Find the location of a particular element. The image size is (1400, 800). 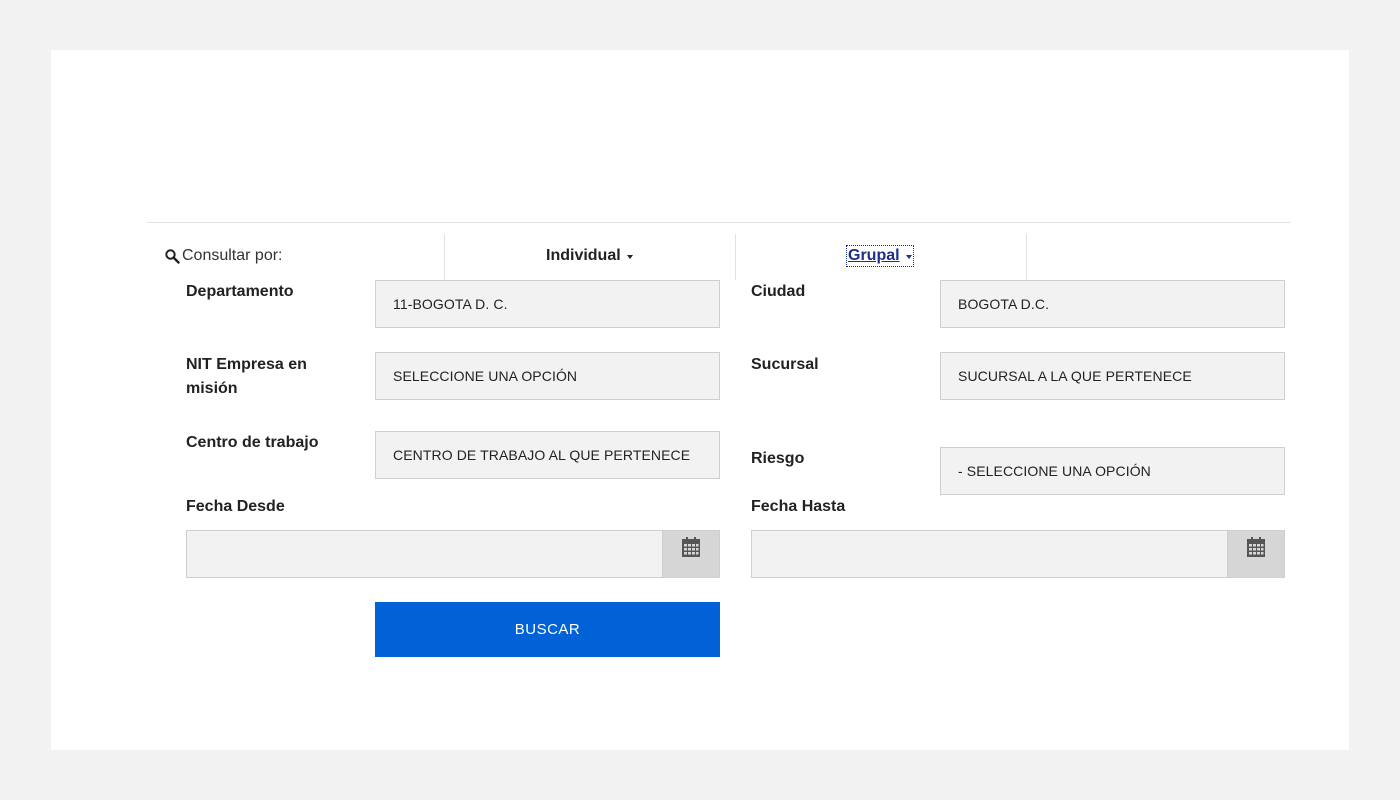

fecha-hasta-label: Fecha Hasta is located at coordinates (798, 506).